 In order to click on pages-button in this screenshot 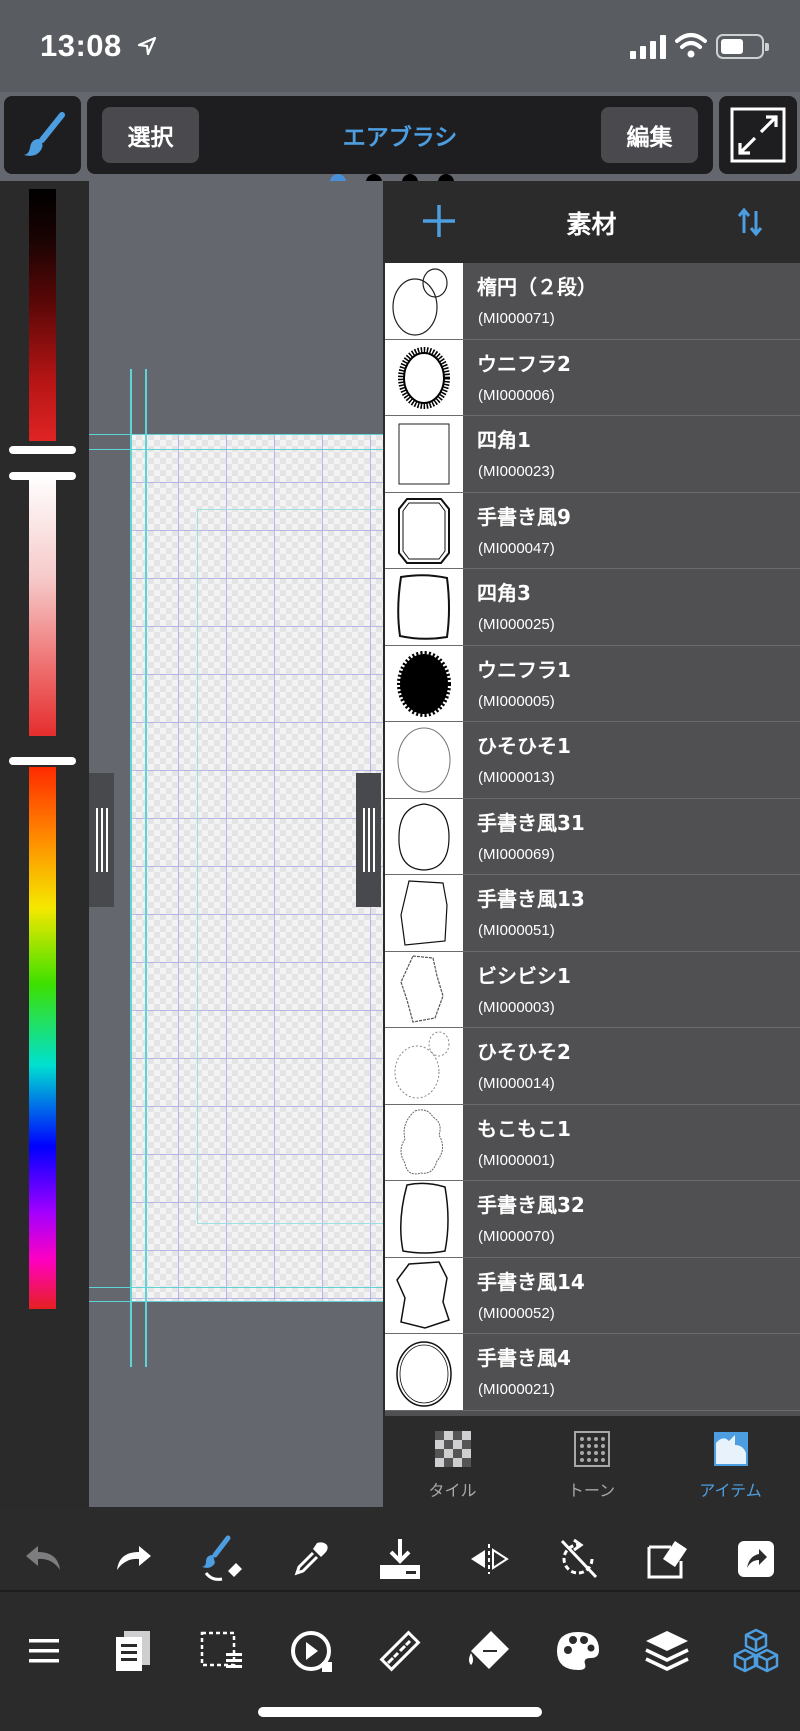, I will do `click(133, 1651)`.